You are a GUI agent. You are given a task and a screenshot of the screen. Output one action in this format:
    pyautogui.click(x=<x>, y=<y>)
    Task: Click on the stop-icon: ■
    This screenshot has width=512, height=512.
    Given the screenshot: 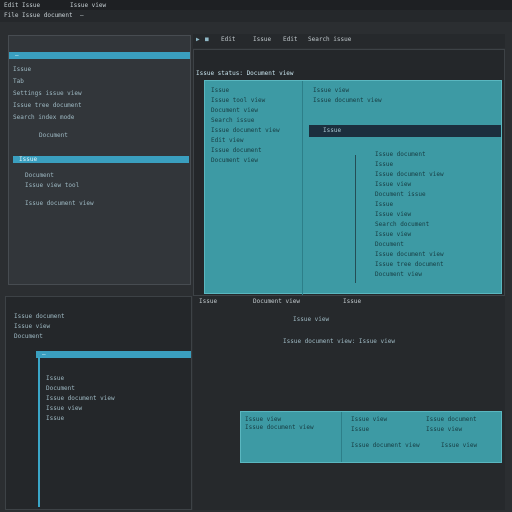 What is the action you would take?
    pyautogui.click(x=207, y=39)
    